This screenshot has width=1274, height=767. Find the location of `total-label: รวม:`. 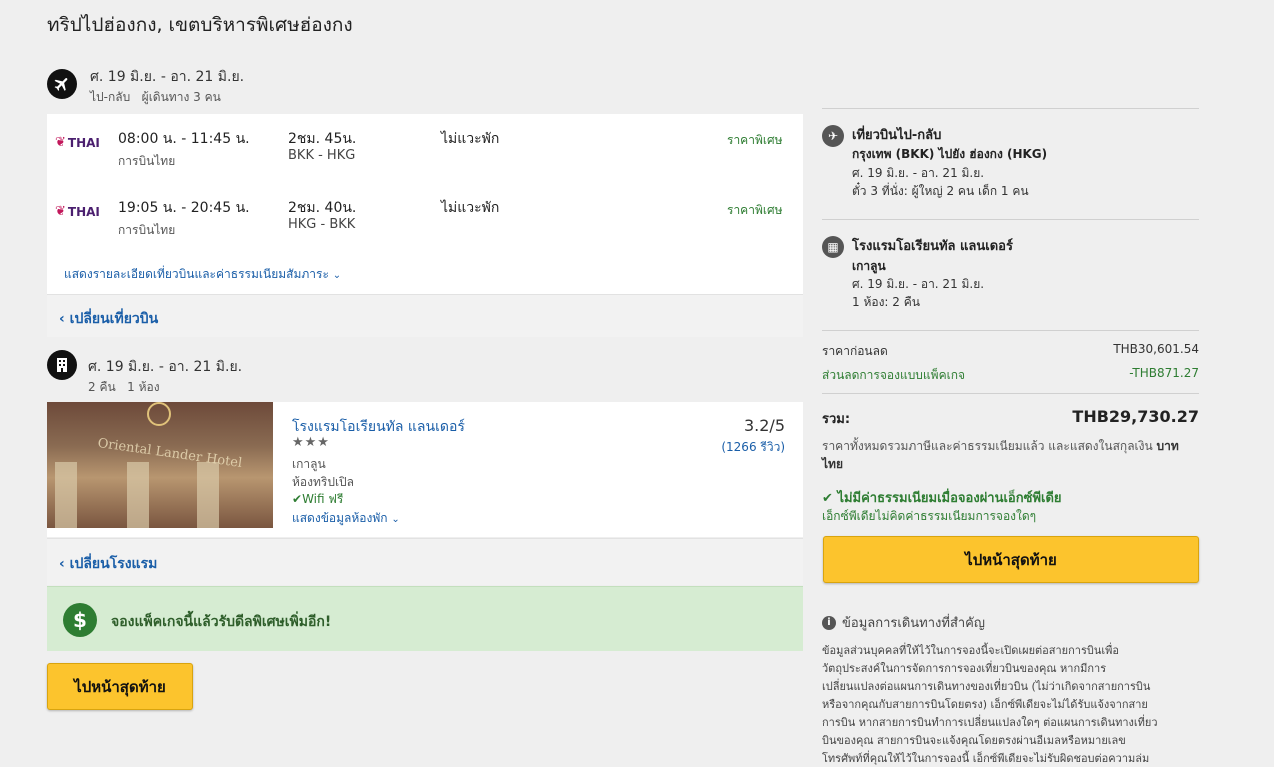

total-label: รวม: is located at coordinates (836, 419).